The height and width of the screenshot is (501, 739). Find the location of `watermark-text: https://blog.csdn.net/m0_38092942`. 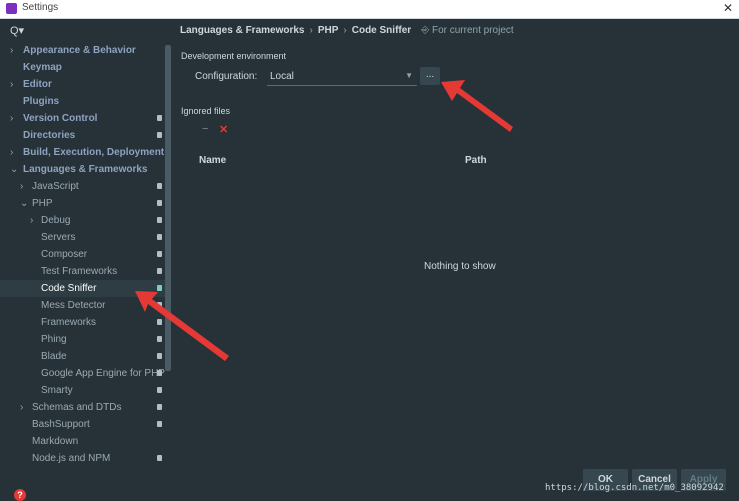

watermark-text: https://blog.csdn.net/m0_38092942 is located at coordinates (634, 488).